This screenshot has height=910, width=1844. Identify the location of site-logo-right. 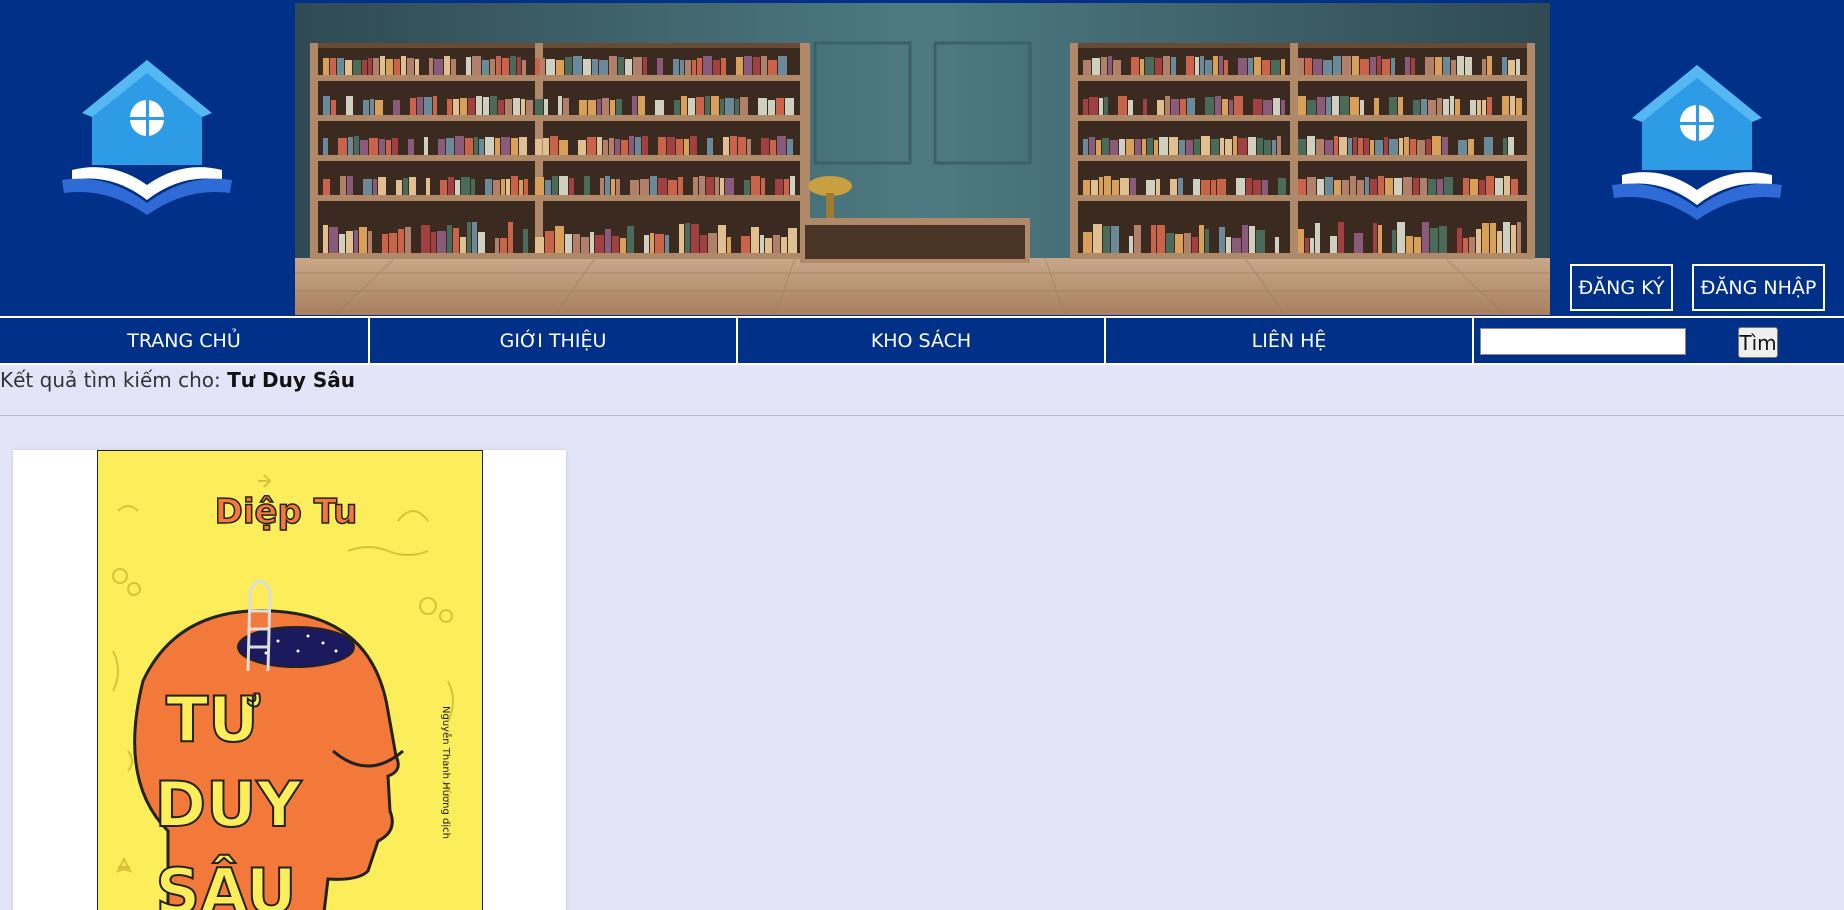
(1697, 140).